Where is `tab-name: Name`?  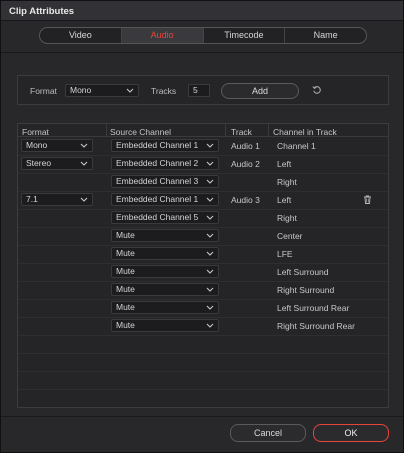 tab-name: Name is located at coordinates (325, 35).